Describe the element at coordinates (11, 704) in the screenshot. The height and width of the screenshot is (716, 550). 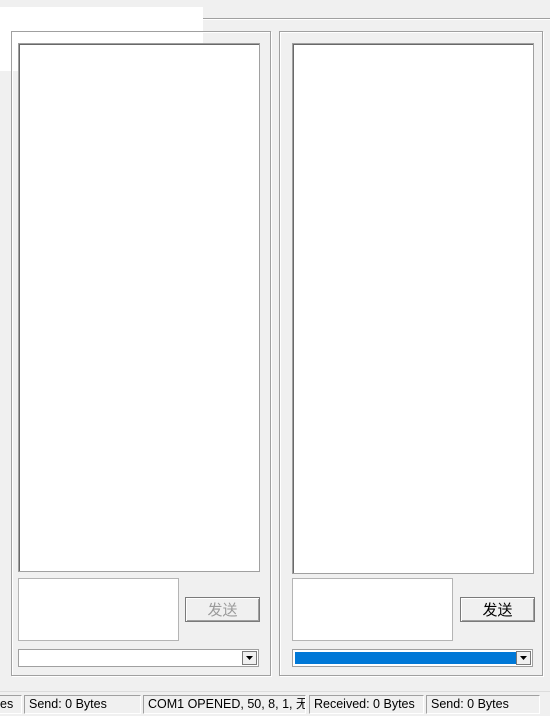
I see `status-pane-truncated: es` at that location.